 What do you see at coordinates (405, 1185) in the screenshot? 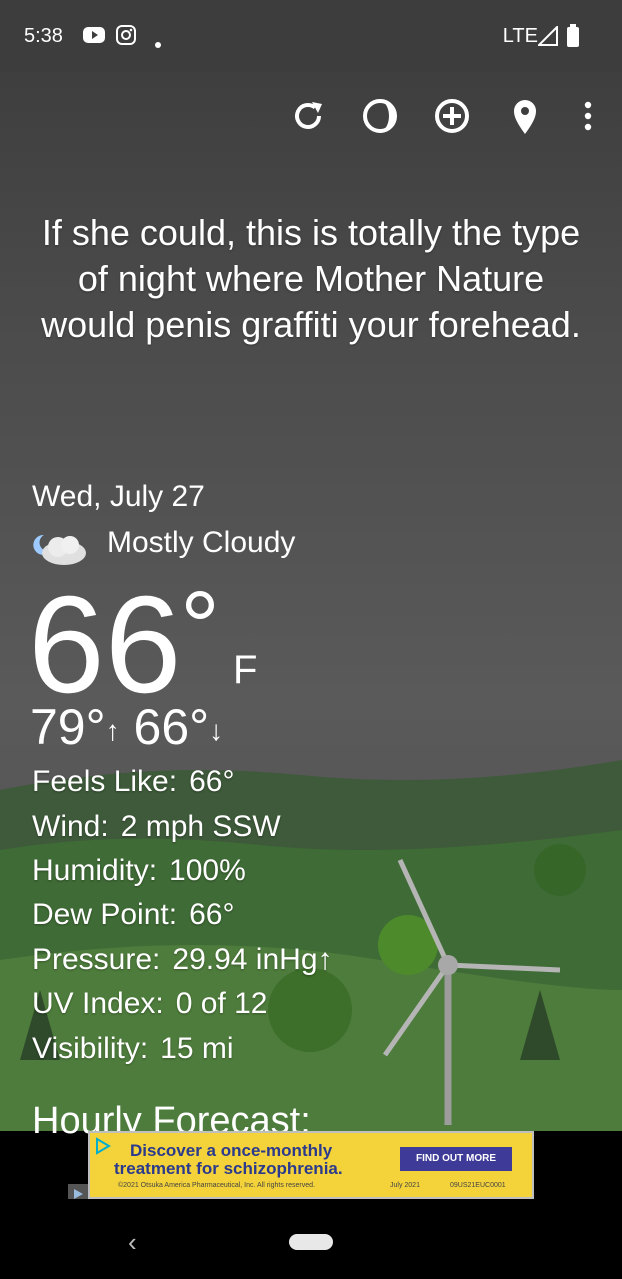
I see `ad-date: July 2021` at bounding box center [405, 1185].